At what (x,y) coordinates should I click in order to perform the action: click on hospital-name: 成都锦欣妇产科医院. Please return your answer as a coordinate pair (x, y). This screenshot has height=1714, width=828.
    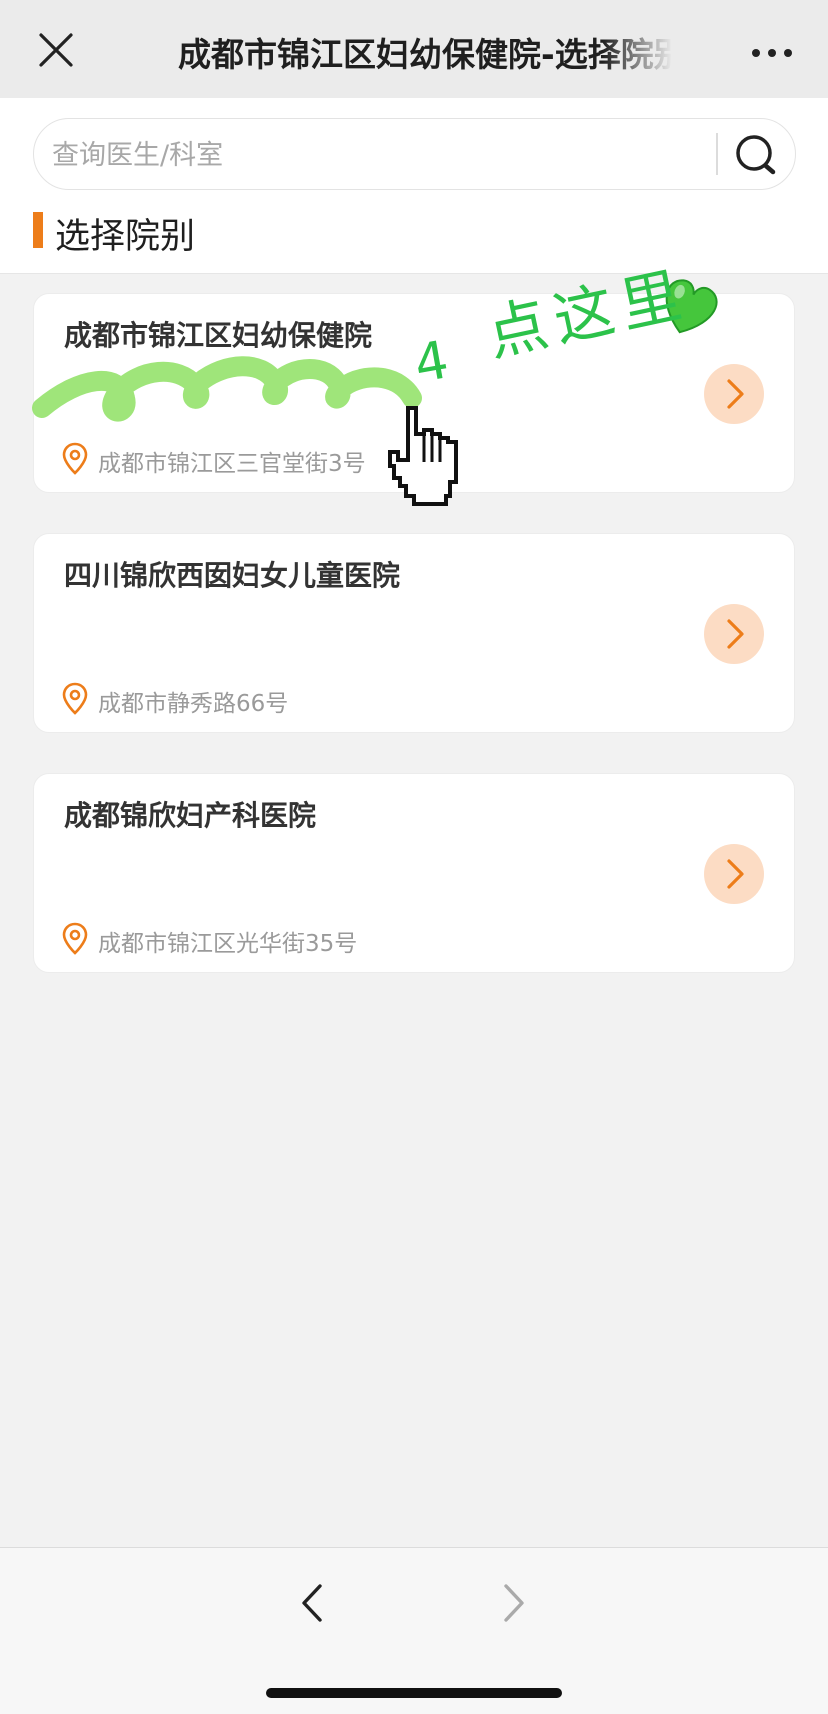
    Looking at the image, I should click on (190, 815).